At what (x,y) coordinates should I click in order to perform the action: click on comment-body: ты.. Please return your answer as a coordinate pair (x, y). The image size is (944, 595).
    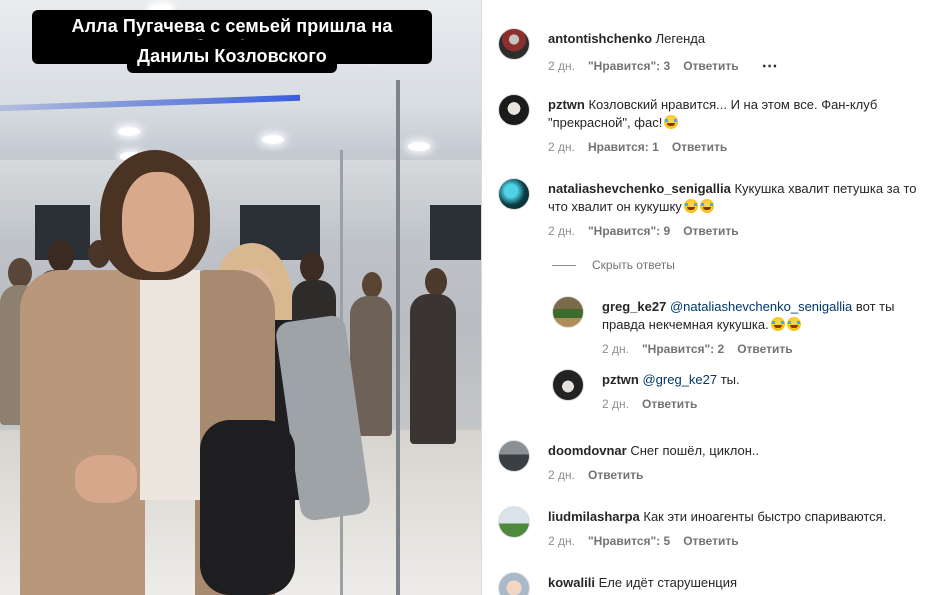
    Looking at the image, I should click on (730, 379).